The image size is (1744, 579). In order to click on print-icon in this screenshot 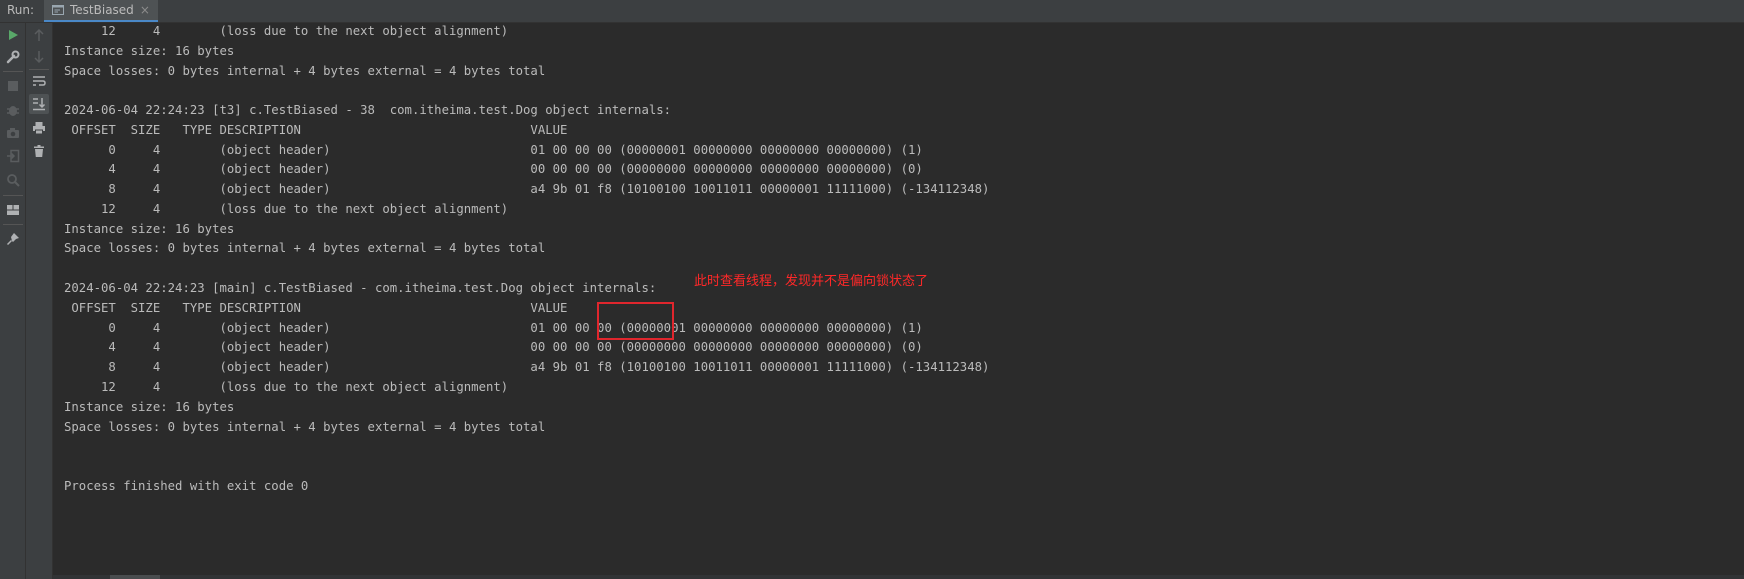, I will do `click(39, 128)`.